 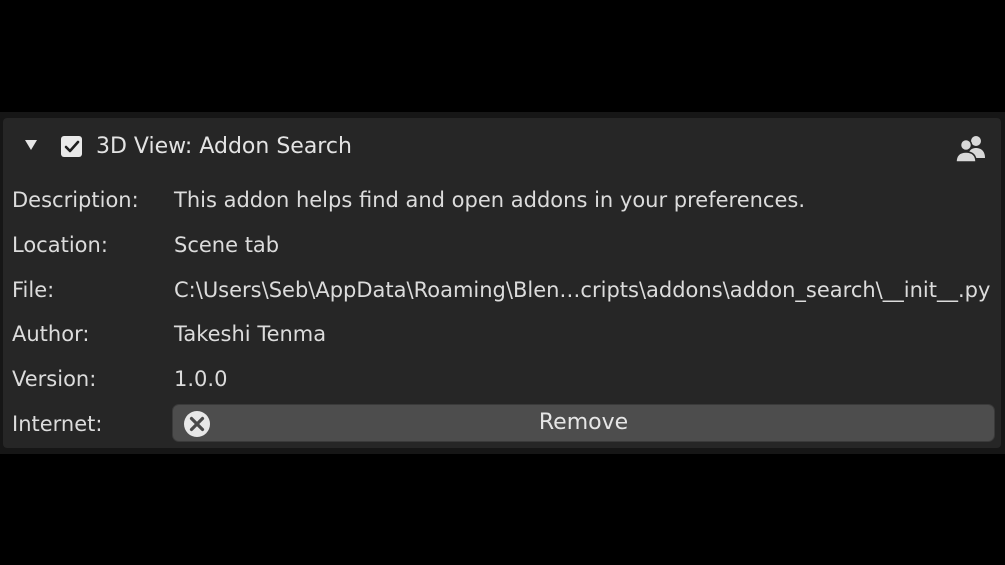 What do you see at coordinates (60, 245) in the screenshot?
I see `location-label: Location:` at bounding box center [60, 245].